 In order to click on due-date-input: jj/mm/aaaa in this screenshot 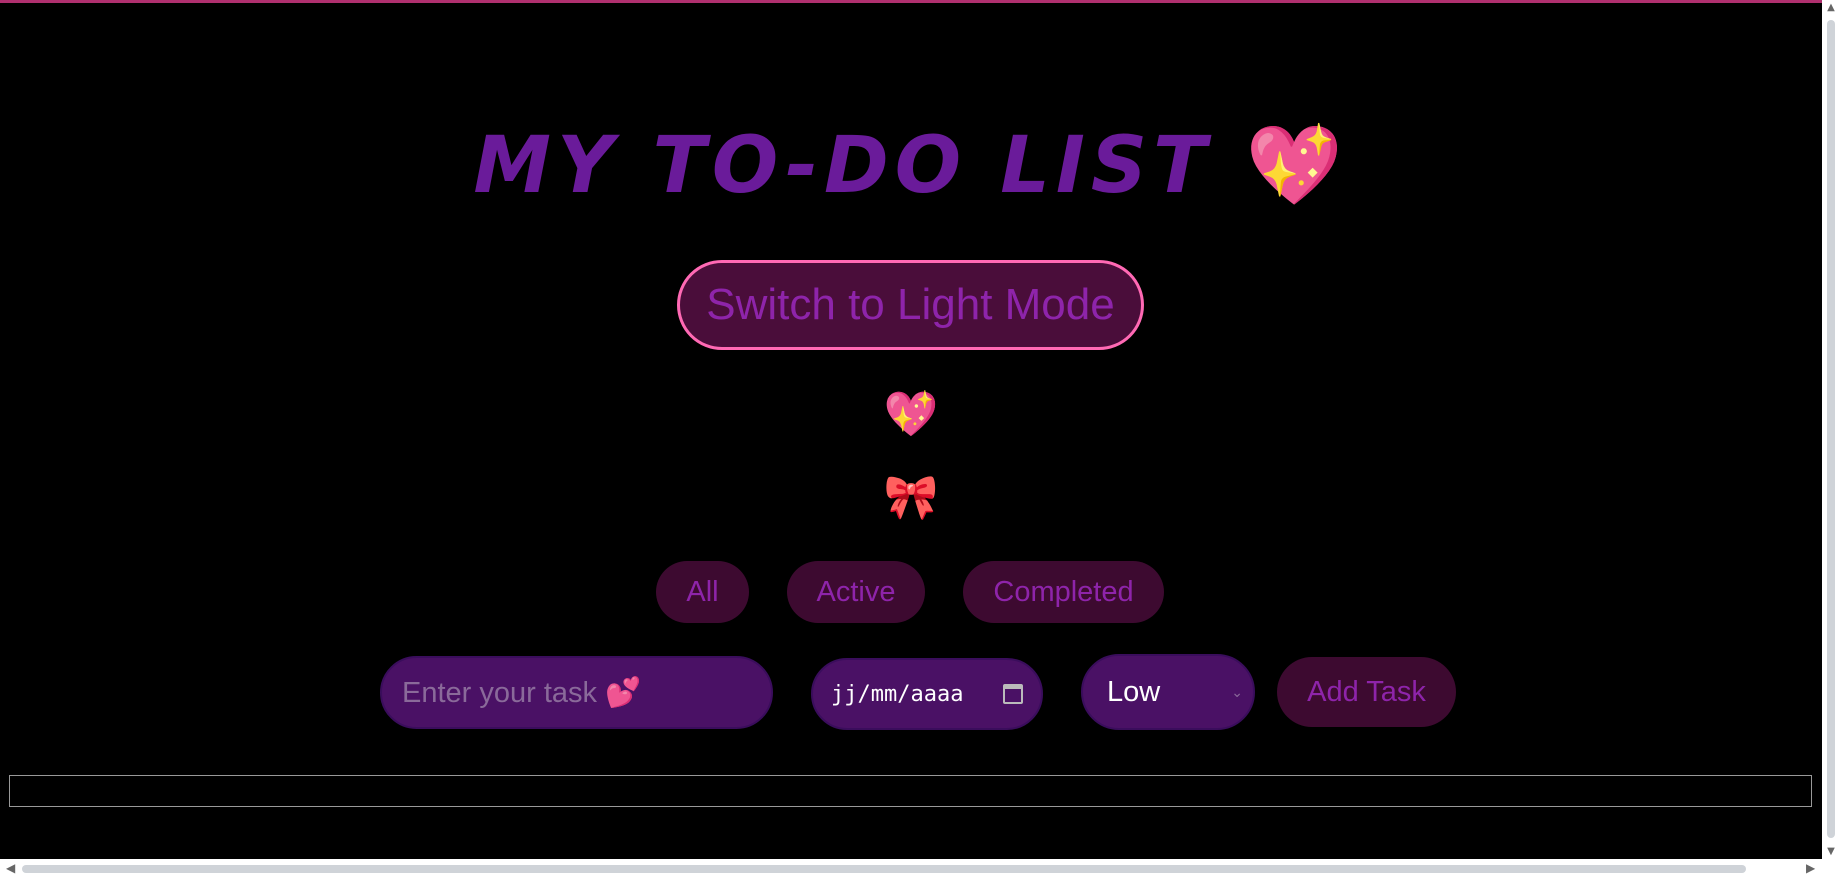, I will do `click(927, 694)`.